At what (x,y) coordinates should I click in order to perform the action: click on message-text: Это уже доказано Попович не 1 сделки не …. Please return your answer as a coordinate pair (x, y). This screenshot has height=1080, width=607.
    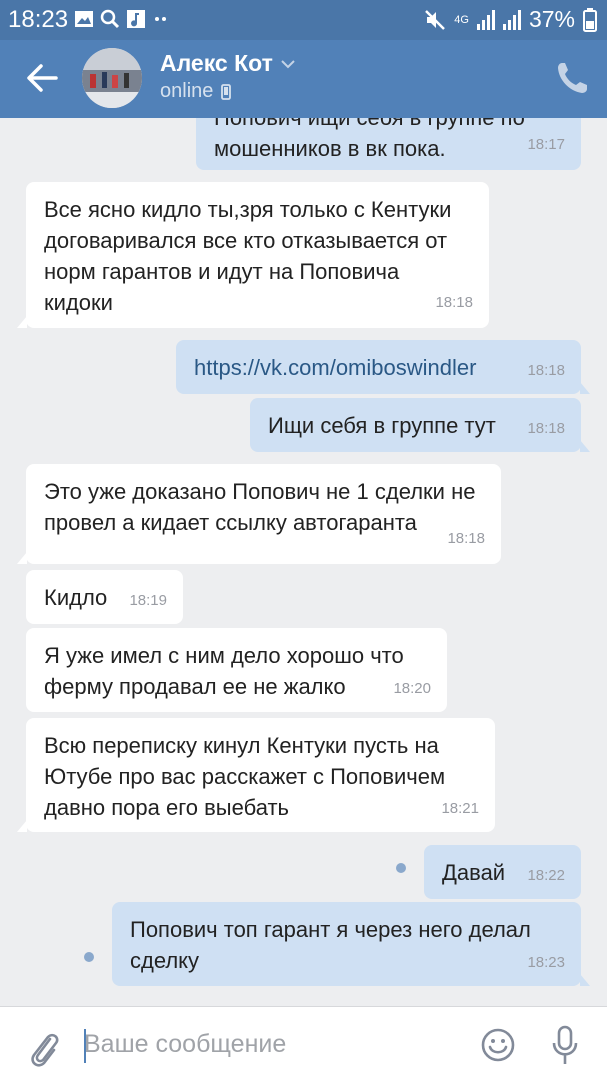
    Looking at the image, I should click on (260, 507).